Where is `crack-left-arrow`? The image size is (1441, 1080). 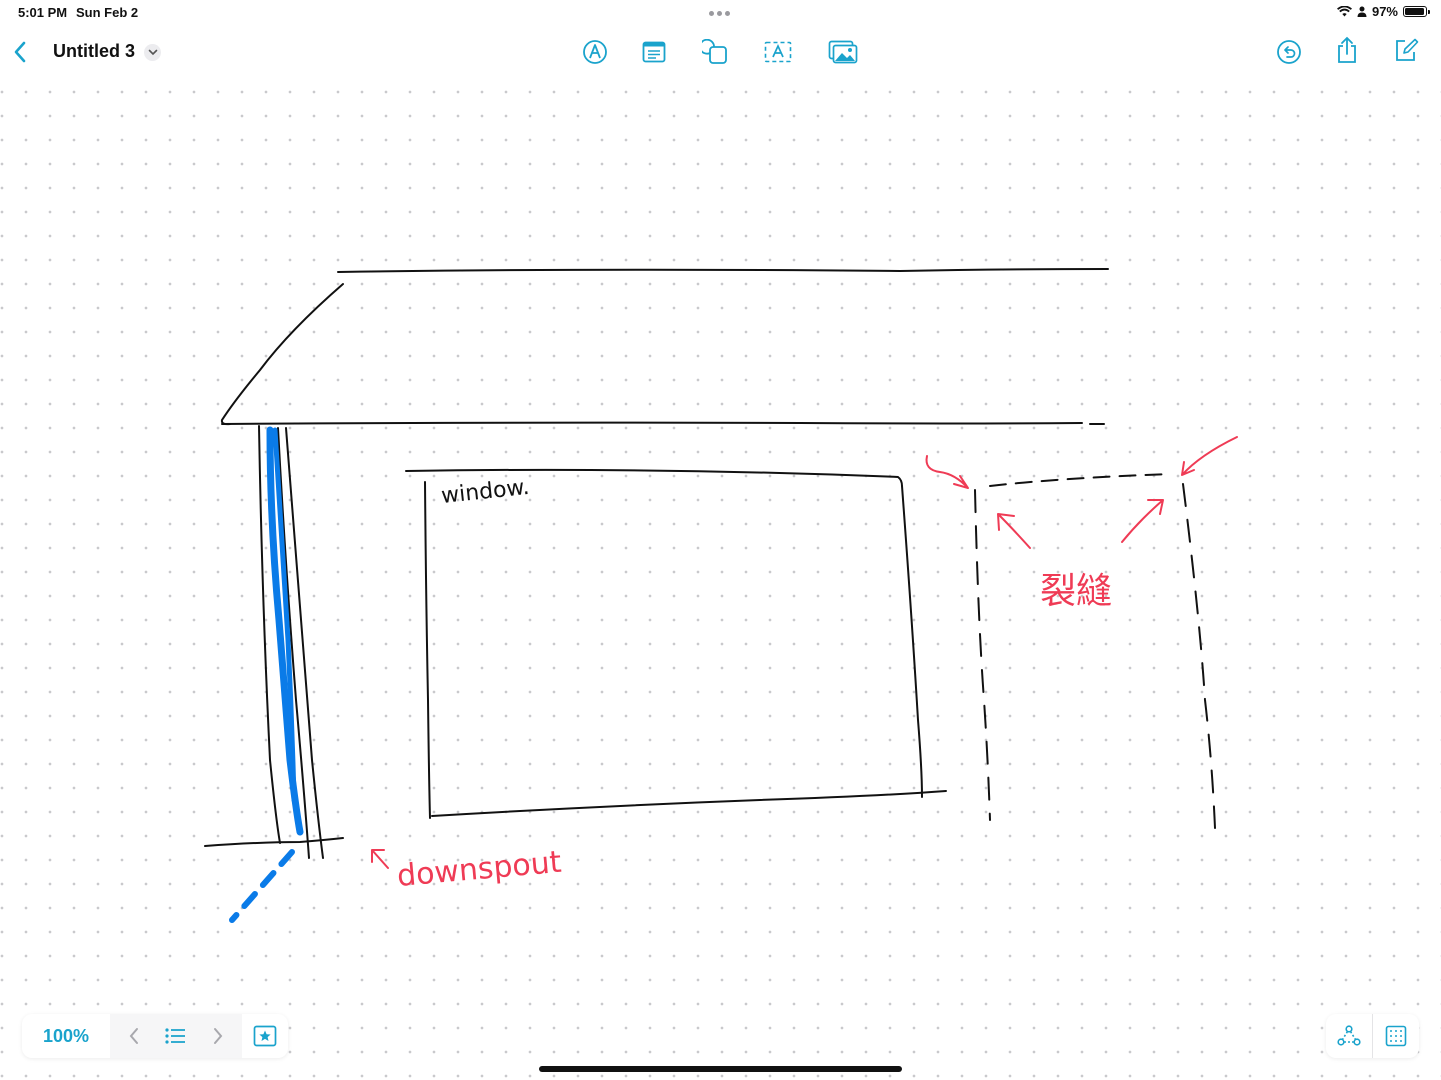
crack-left-arrow is located at coordinates (947, 472).